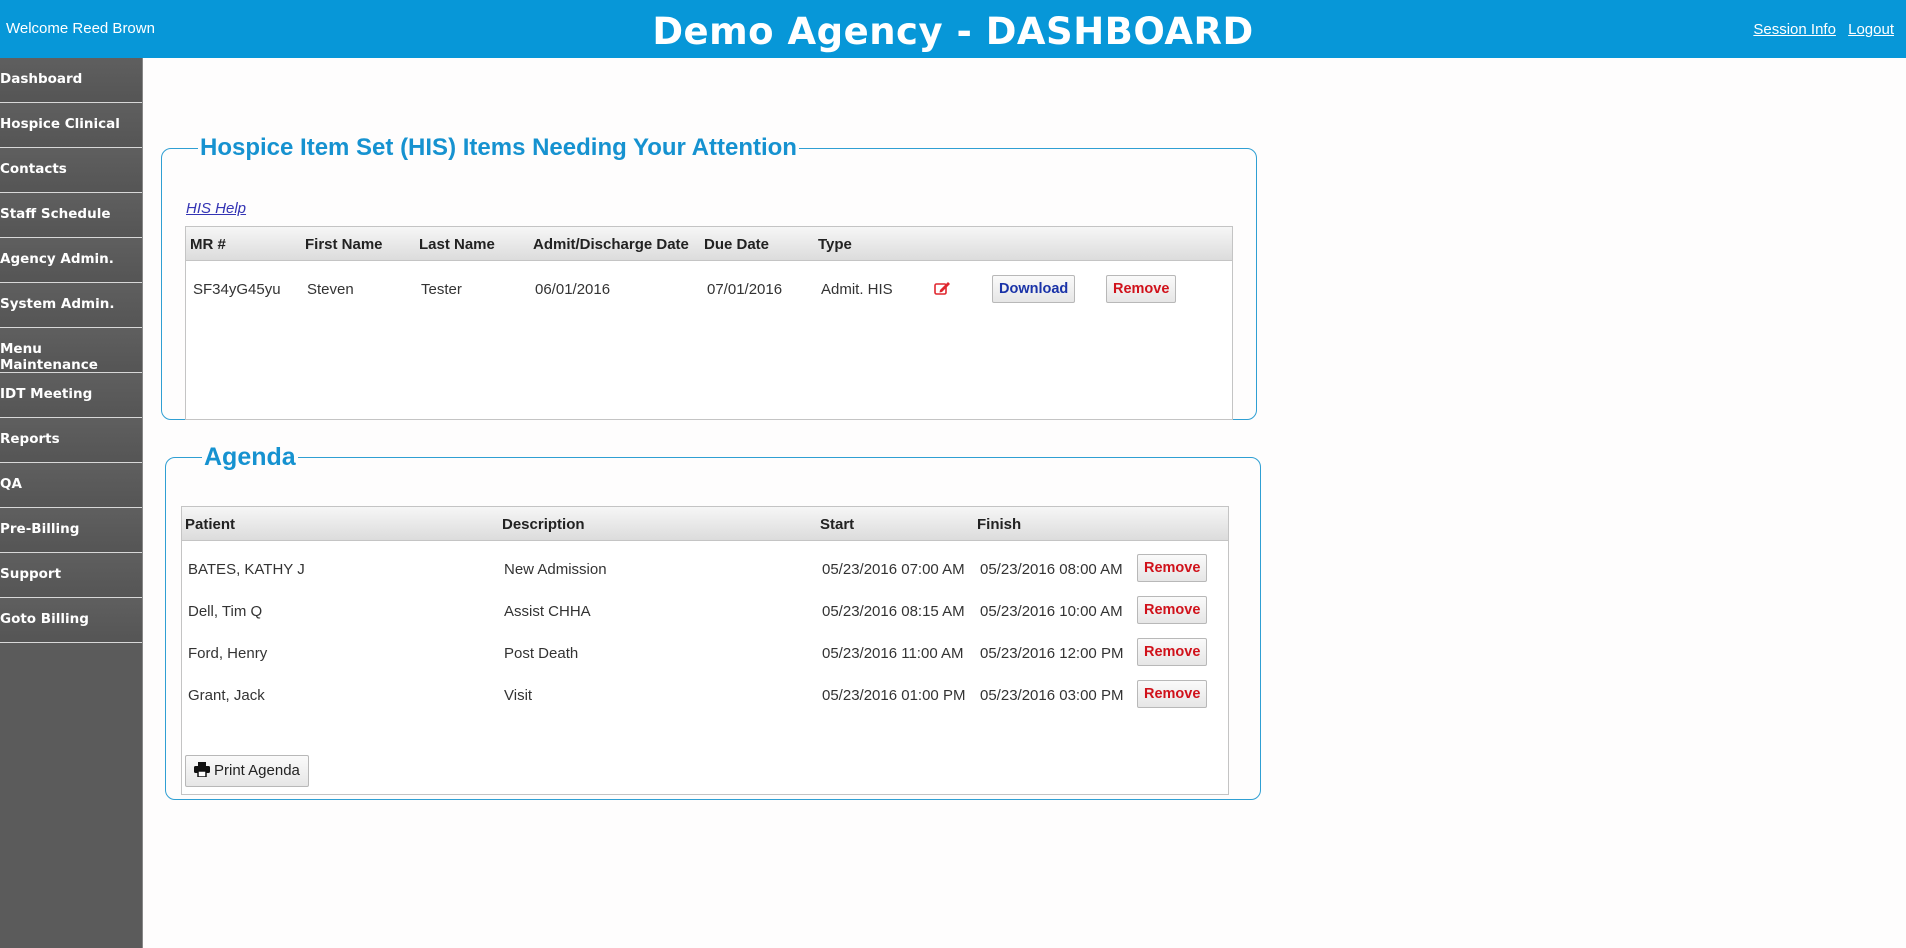 Image resolution: width=1906 pixels, height=948 pixels. What do you see at coordinates (547, 611) in the screenshot?
I see `agenda-description: Assist CHHA` at bounding box center [547, 611].